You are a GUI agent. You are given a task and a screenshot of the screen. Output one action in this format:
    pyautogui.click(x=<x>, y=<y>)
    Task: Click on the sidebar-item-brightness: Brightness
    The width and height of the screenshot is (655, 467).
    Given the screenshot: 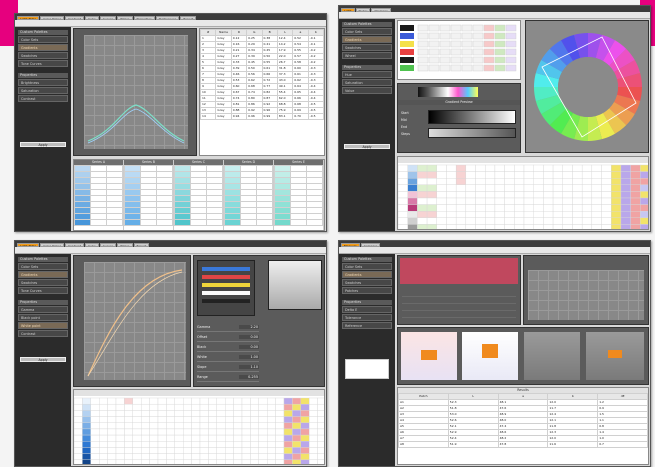 What is the action you would take?
    pyautogui.click(x=43, y=82)
    